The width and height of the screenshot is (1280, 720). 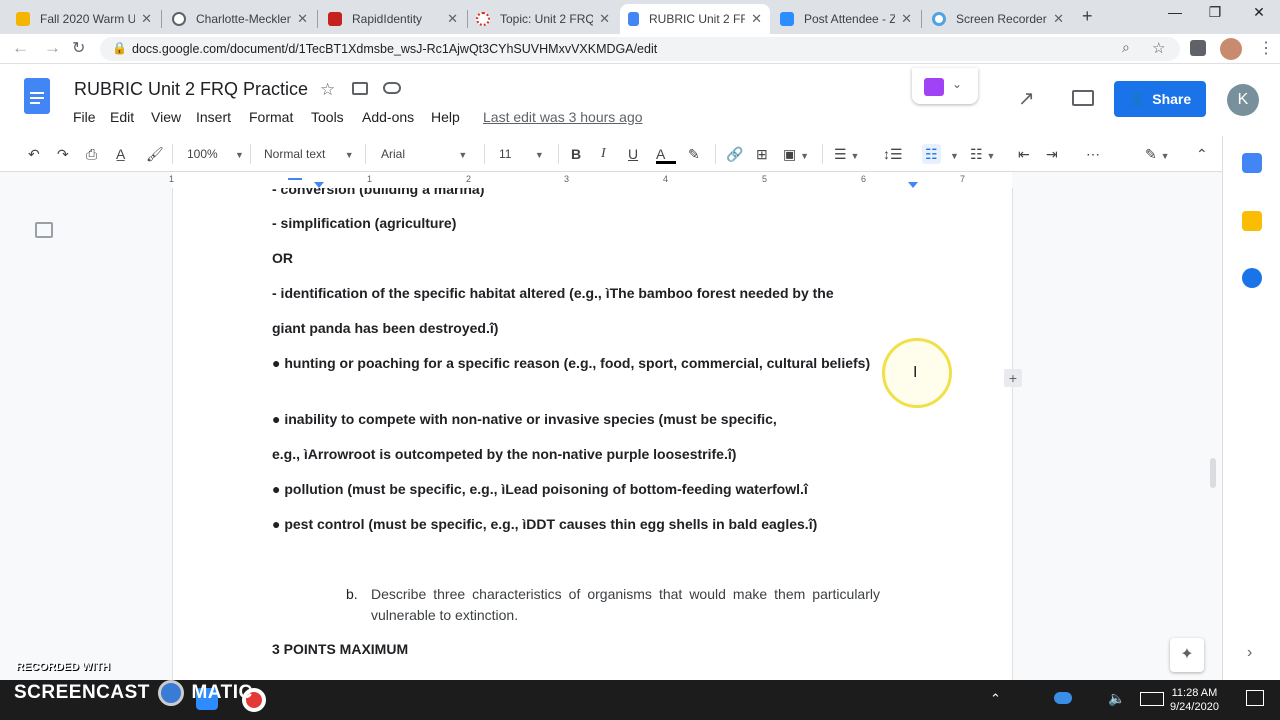 I want to click on browser-tab: Screen Recorder | ✕, so click(x=998, y=19).